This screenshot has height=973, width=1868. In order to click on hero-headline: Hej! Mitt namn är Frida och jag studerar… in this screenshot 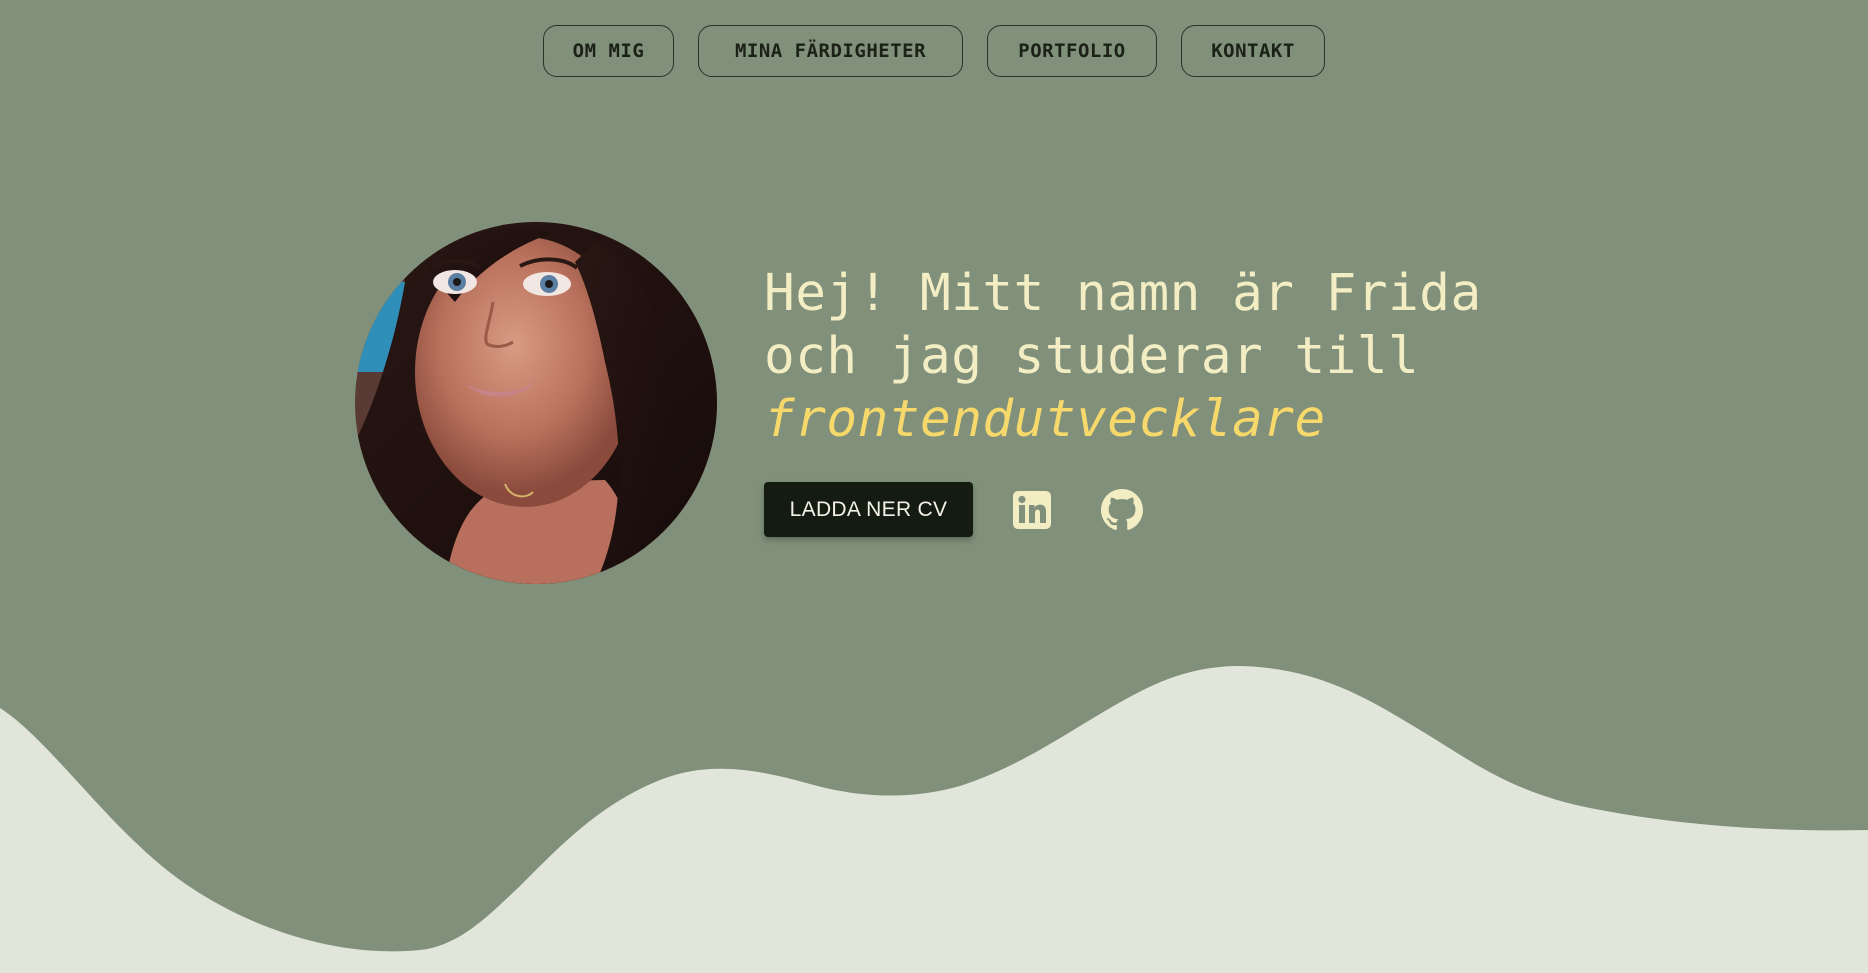, I will do `click(1174, 356)`.